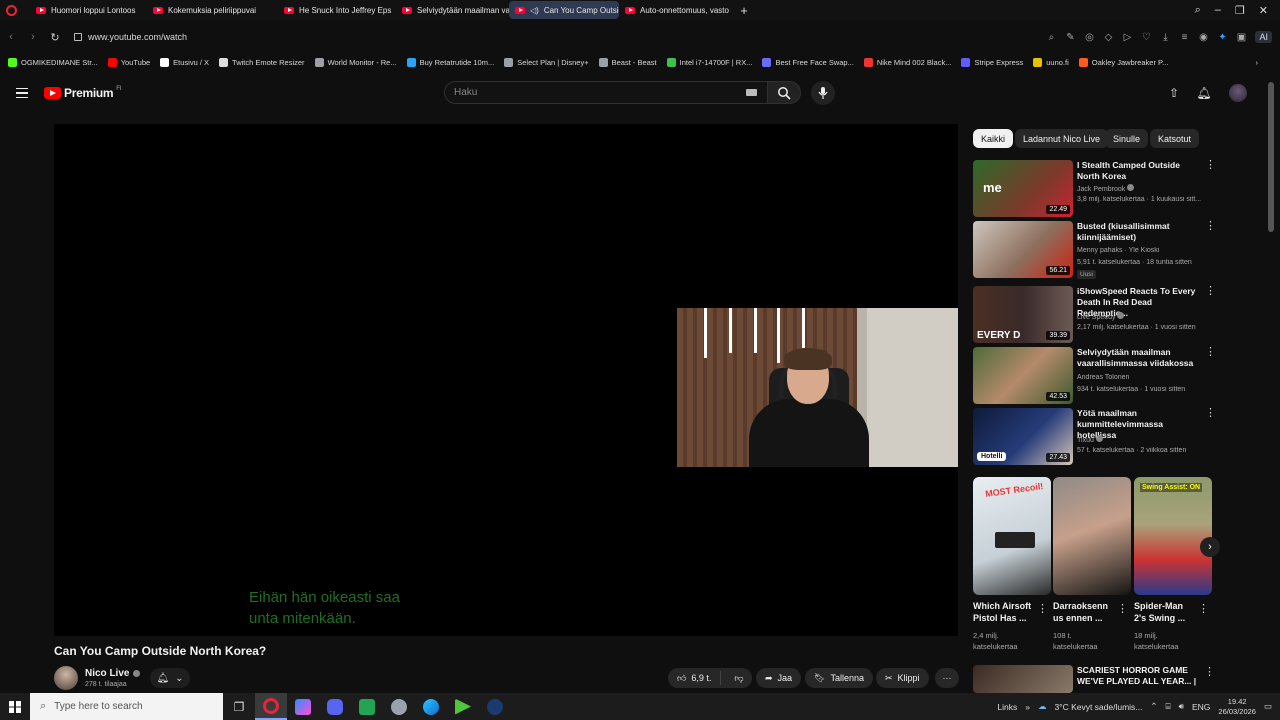  Describe the element at coordinates (1023, 436) in the screenshot. I see `video-thumbnail: Hotelli 27.43` at that location.